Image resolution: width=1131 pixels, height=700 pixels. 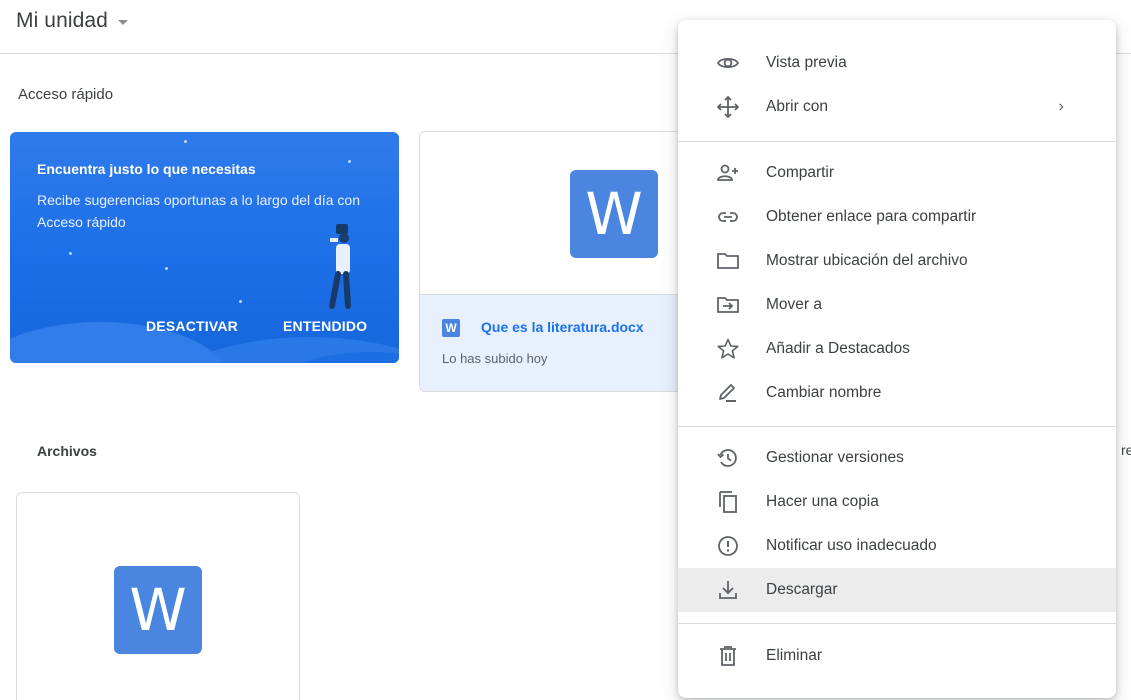 I want to click on file-preview: W, so click(x=559, y=213).